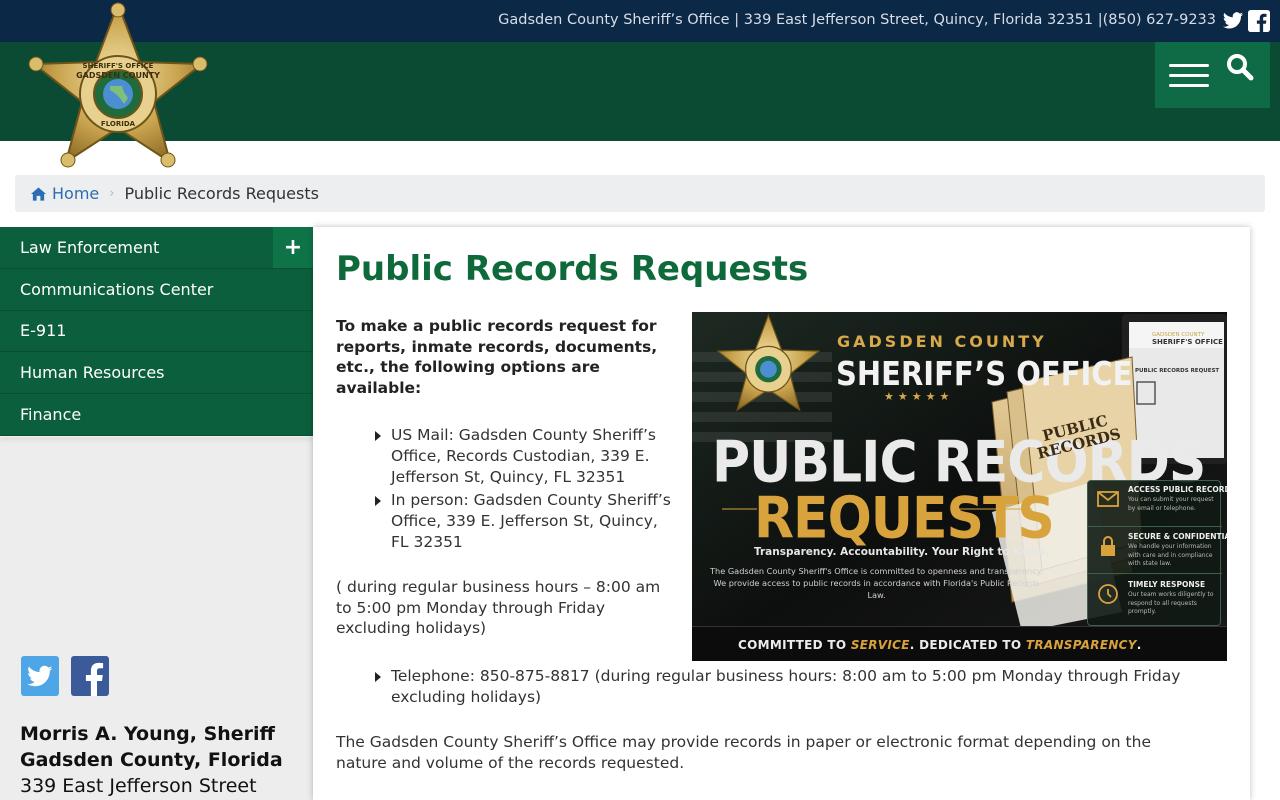 Image resolution: width=1280 pixels, height=800 pixels. What do you see at coordinates (1177, 489) in the screenshot?
I see `panel-item-title: ACCESS PUBLIC RECORDS` at bounding box center [1177, 489].